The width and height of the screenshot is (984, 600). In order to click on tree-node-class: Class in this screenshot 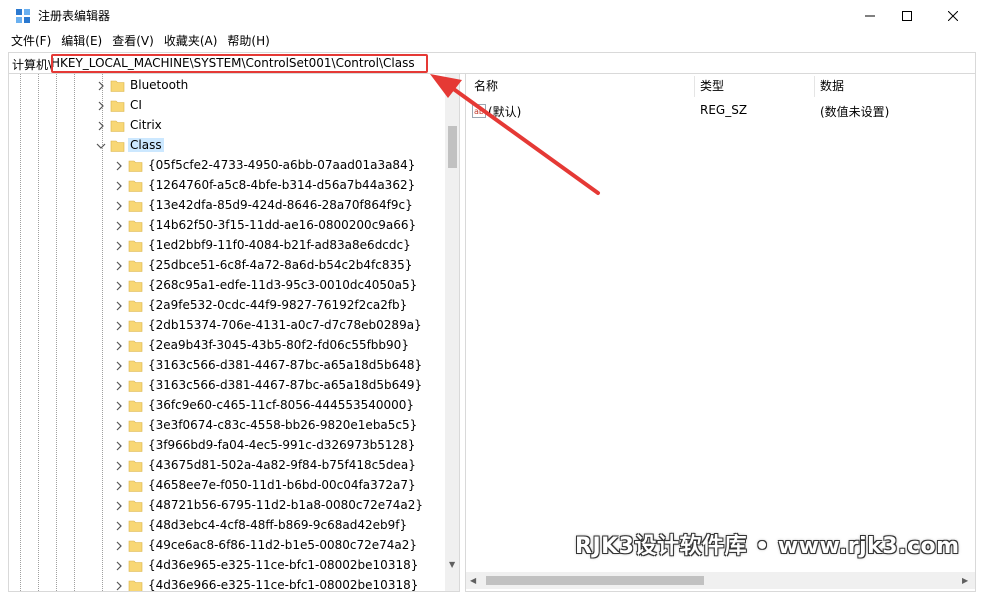, I will do `click(227, 146)`.